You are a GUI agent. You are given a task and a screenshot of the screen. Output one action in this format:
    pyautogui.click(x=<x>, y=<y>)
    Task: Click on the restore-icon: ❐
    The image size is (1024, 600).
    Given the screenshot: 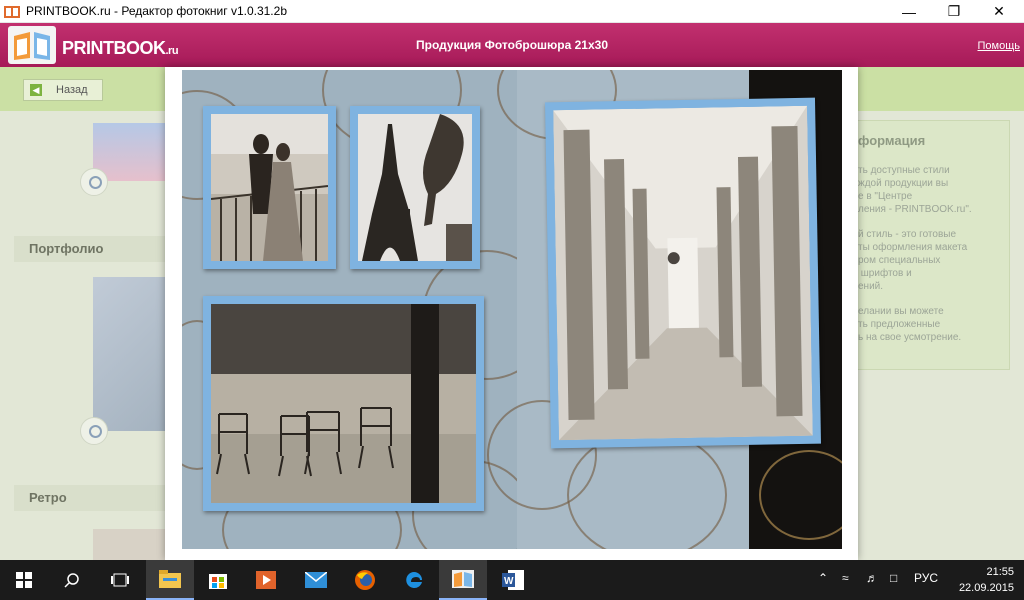 What is the action you would take?
    pyautogui.click(x=954, y=11)
    